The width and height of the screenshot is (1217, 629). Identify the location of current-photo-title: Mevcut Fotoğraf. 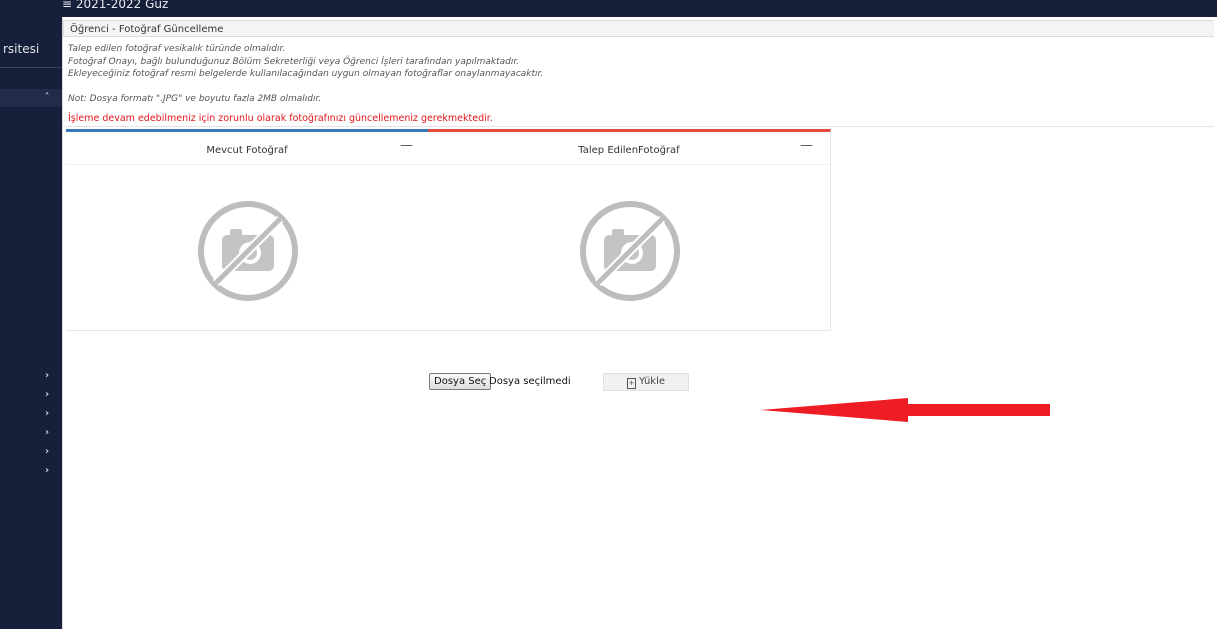
(247, 150).